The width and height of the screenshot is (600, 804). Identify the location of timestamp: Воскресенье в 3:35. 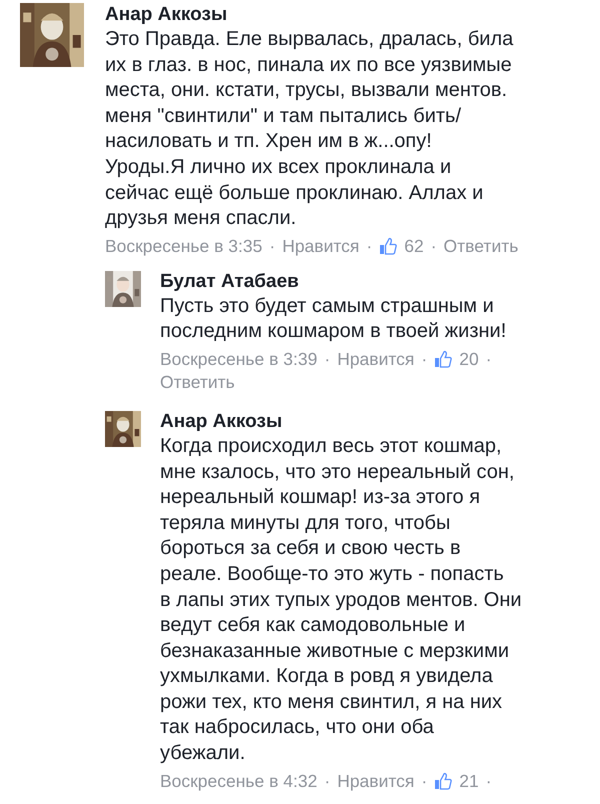
(183, 246).